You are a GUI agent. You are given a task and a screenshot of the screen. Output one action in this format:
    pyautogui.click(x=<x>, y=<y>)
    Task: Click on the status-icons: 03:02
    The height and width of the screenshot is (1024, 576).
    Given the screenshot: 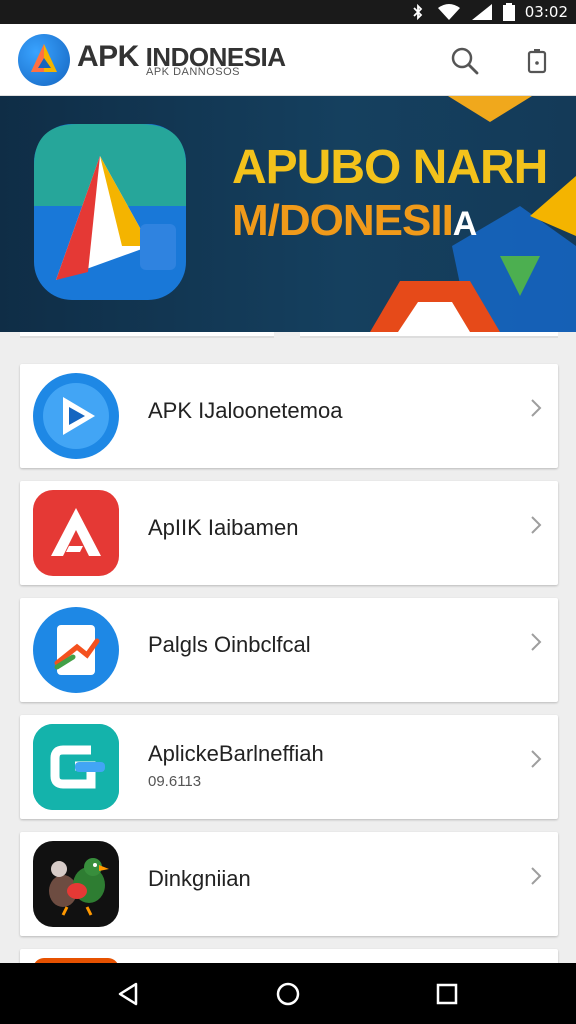 What is the action you would take?
    pyautogui.click(x=488, y=12)
    